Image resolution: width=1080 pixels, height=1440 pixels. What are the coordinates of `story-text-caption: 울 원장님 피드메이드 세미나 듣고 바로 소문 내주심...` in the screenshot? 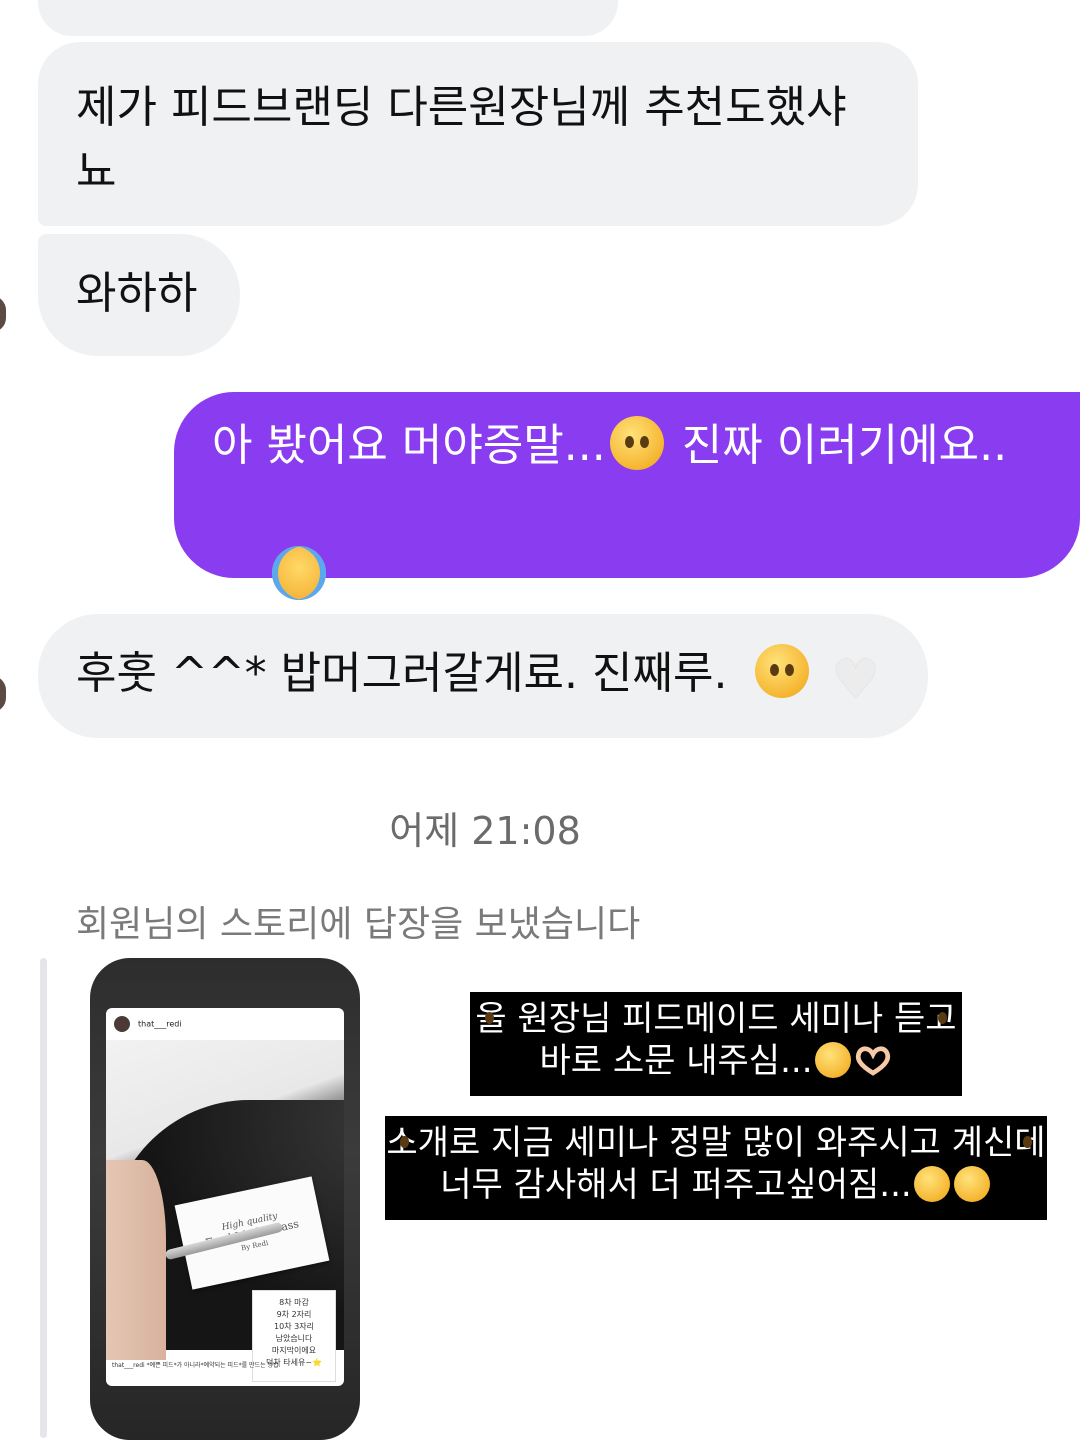 It's located at (716, 1044).